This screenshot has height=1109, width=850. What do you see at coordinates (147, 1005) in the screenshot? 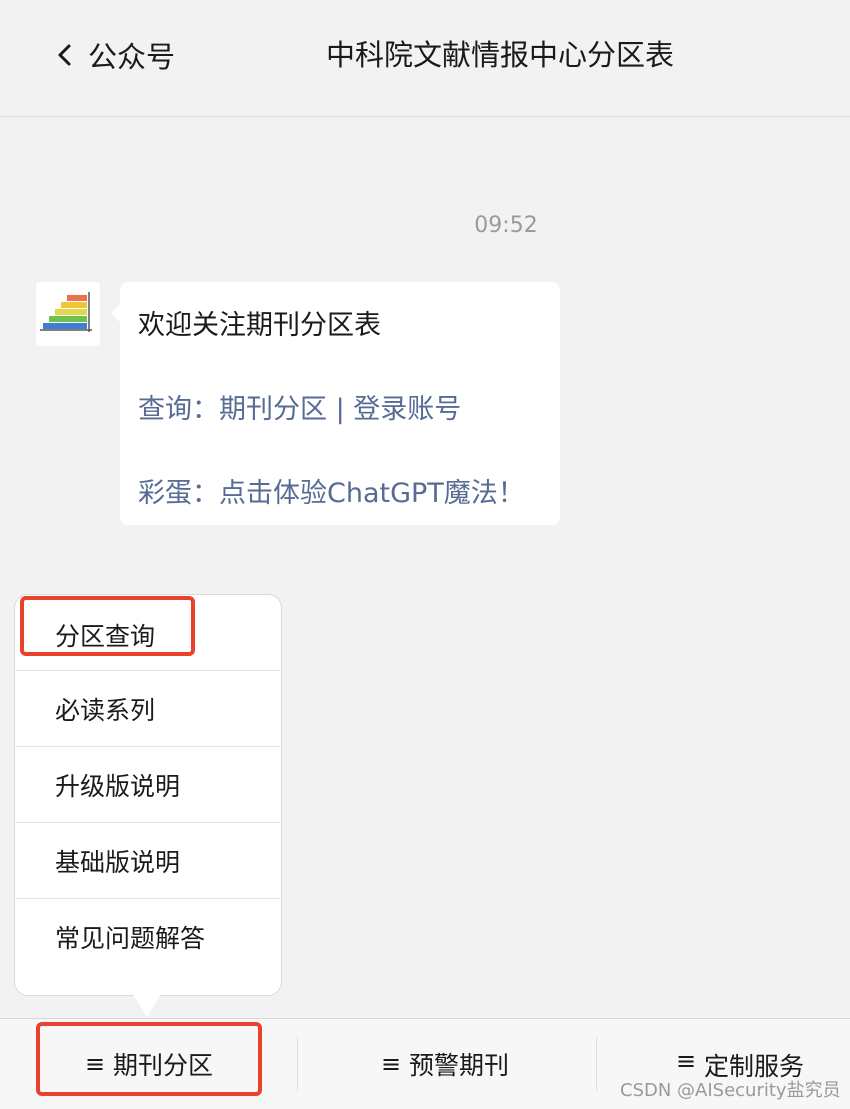
I see `popup-pointer` at bounding box center [147, 1005].